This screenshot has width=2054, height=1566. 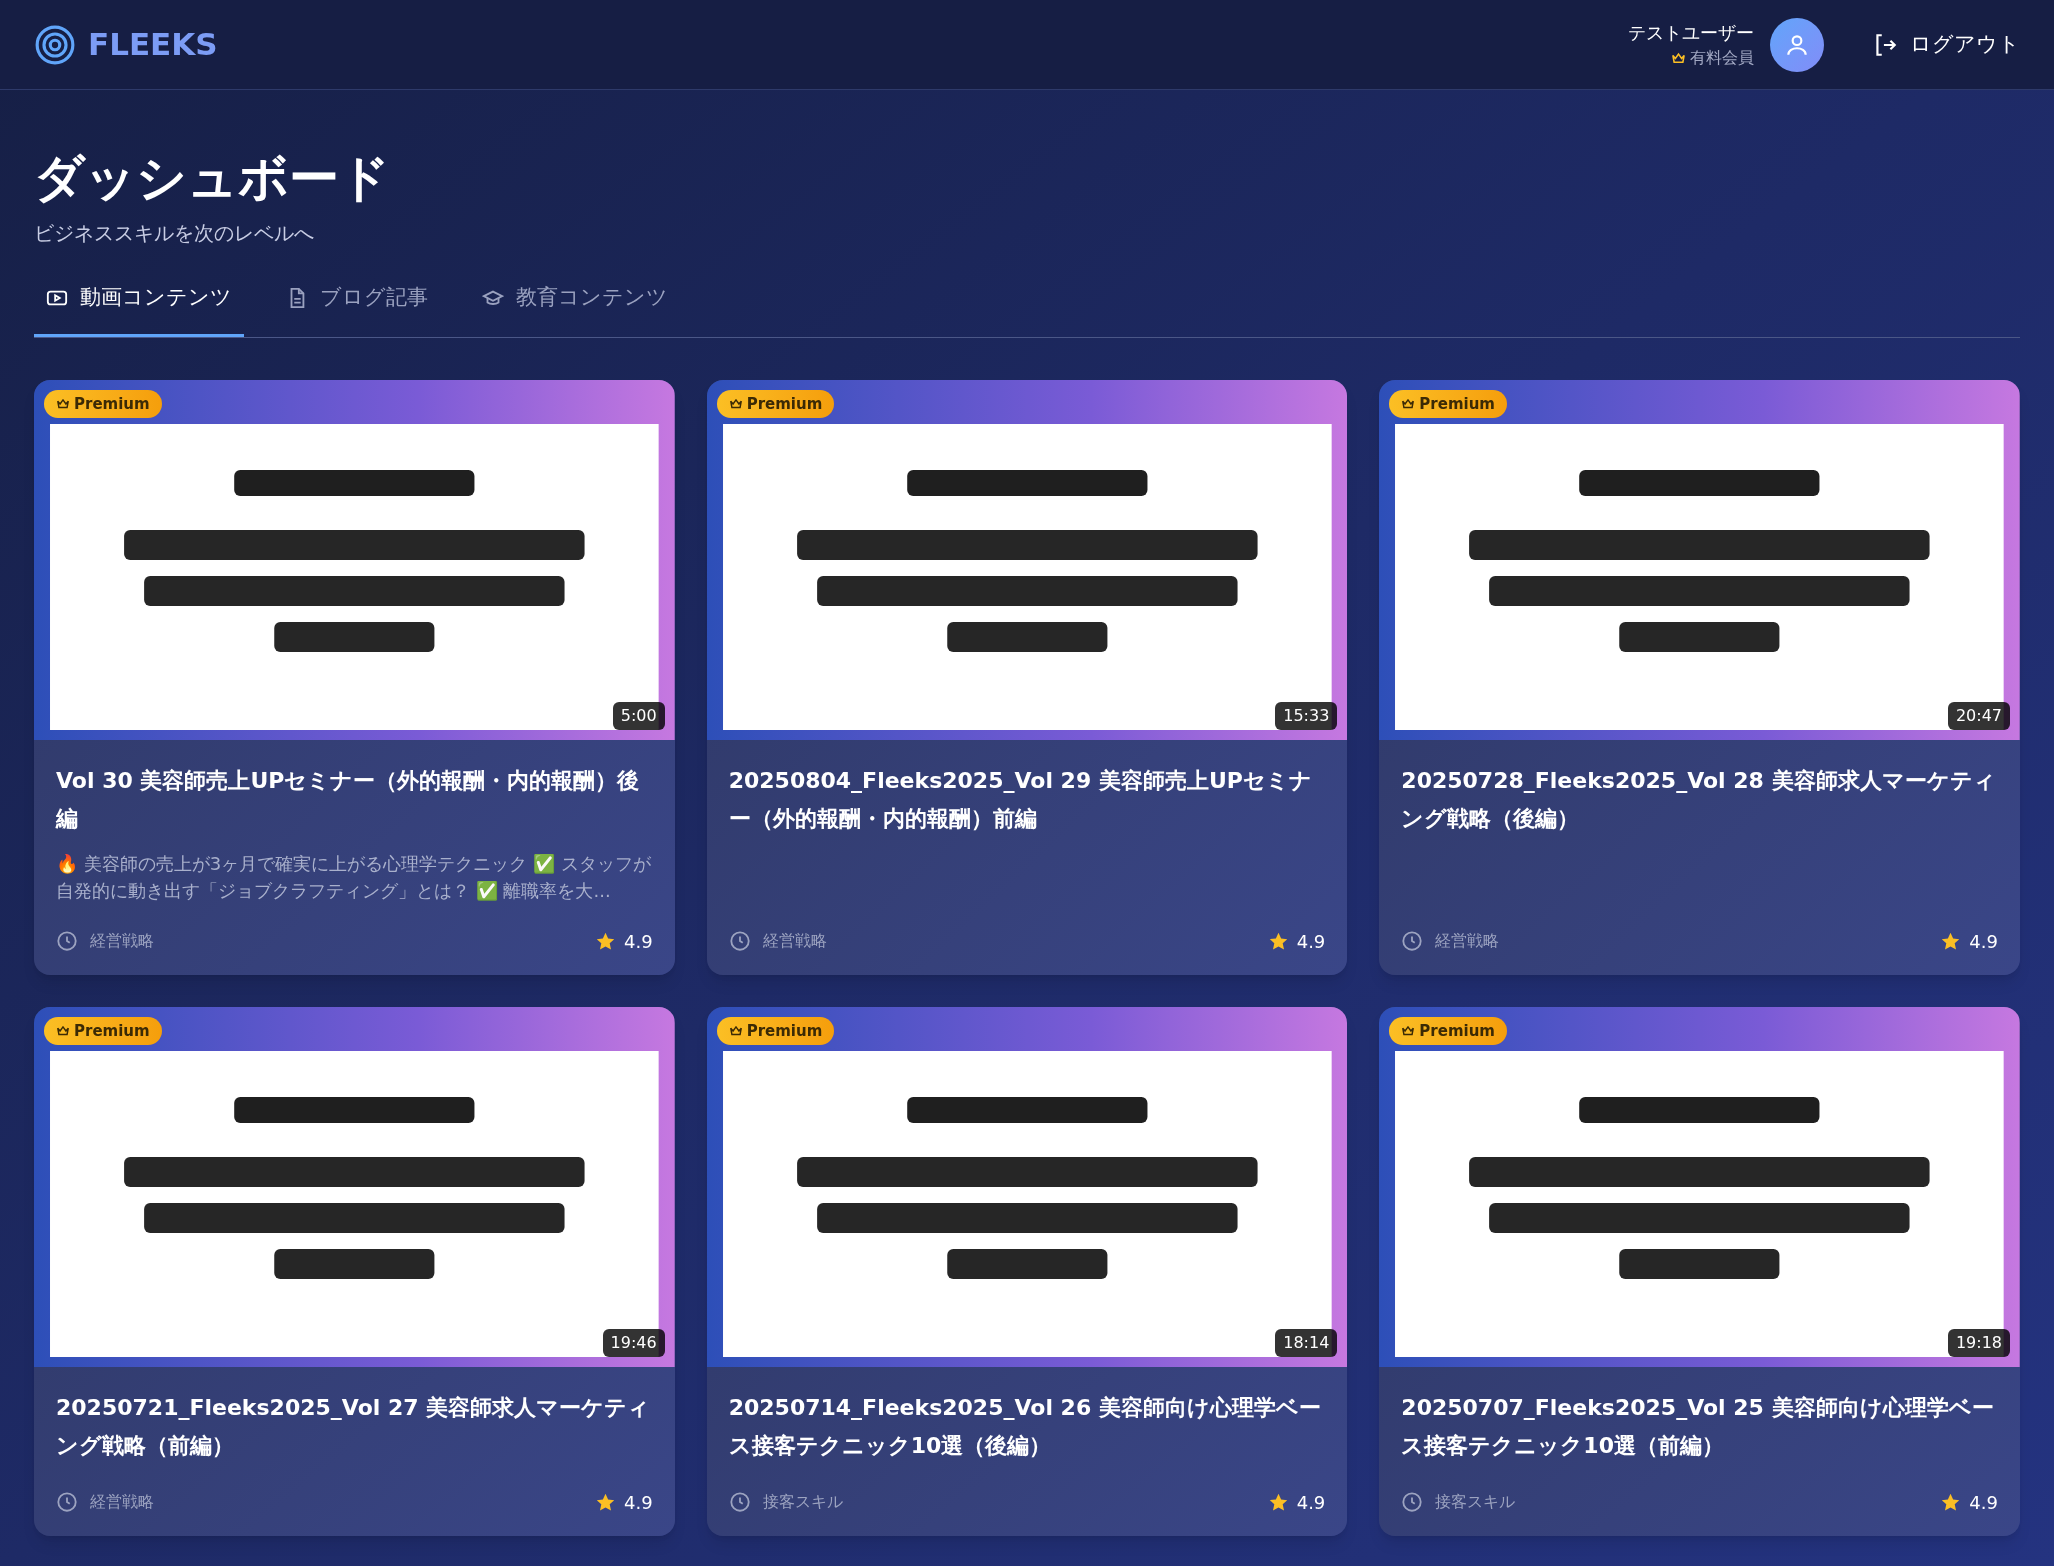 What do you see at coordinates (1027, 1271) in the screenshot?
I see `video-card: Premium 18:14 20250714_Fleeks2025_Vol 26 美容師向け心理学ベース接客テクニック10選（後編） 接客スキル 4.9` at bounding box center [1027, 1271].